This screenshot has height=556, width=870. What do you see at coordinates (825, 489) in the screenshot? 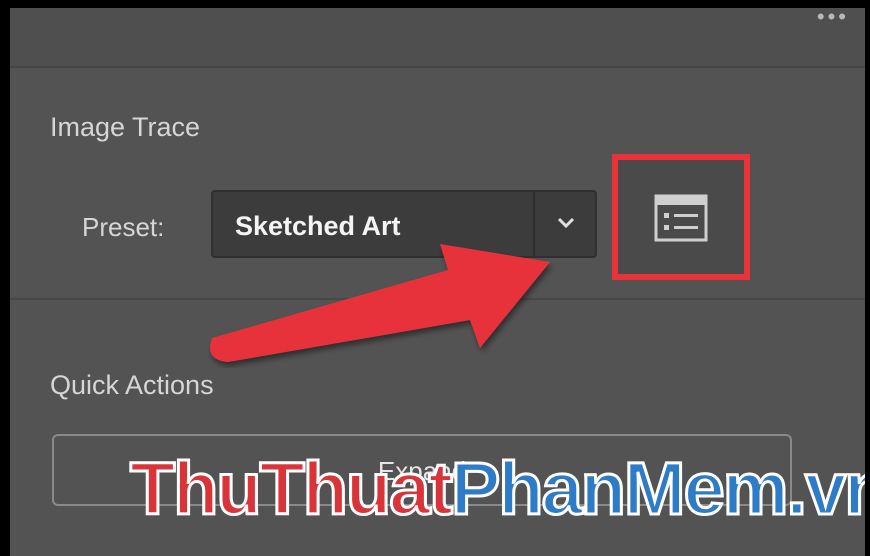
I see `watermark-part3: .vn` at bounding box center [825, 489].